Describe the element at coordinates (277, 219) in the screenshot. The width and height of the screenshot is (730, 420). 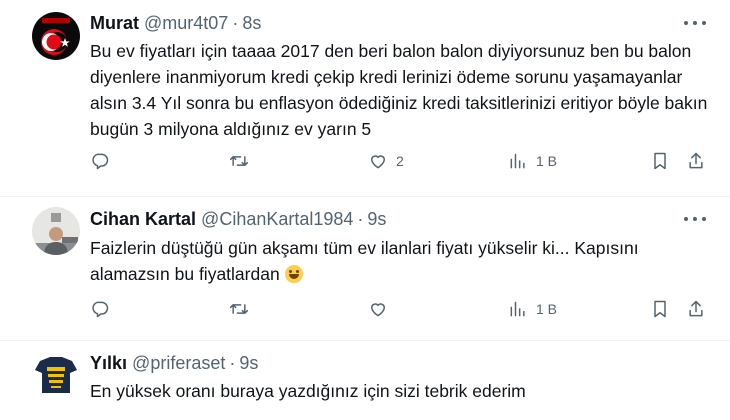
I see `author-handle: @CihanKartal1984` at that location.